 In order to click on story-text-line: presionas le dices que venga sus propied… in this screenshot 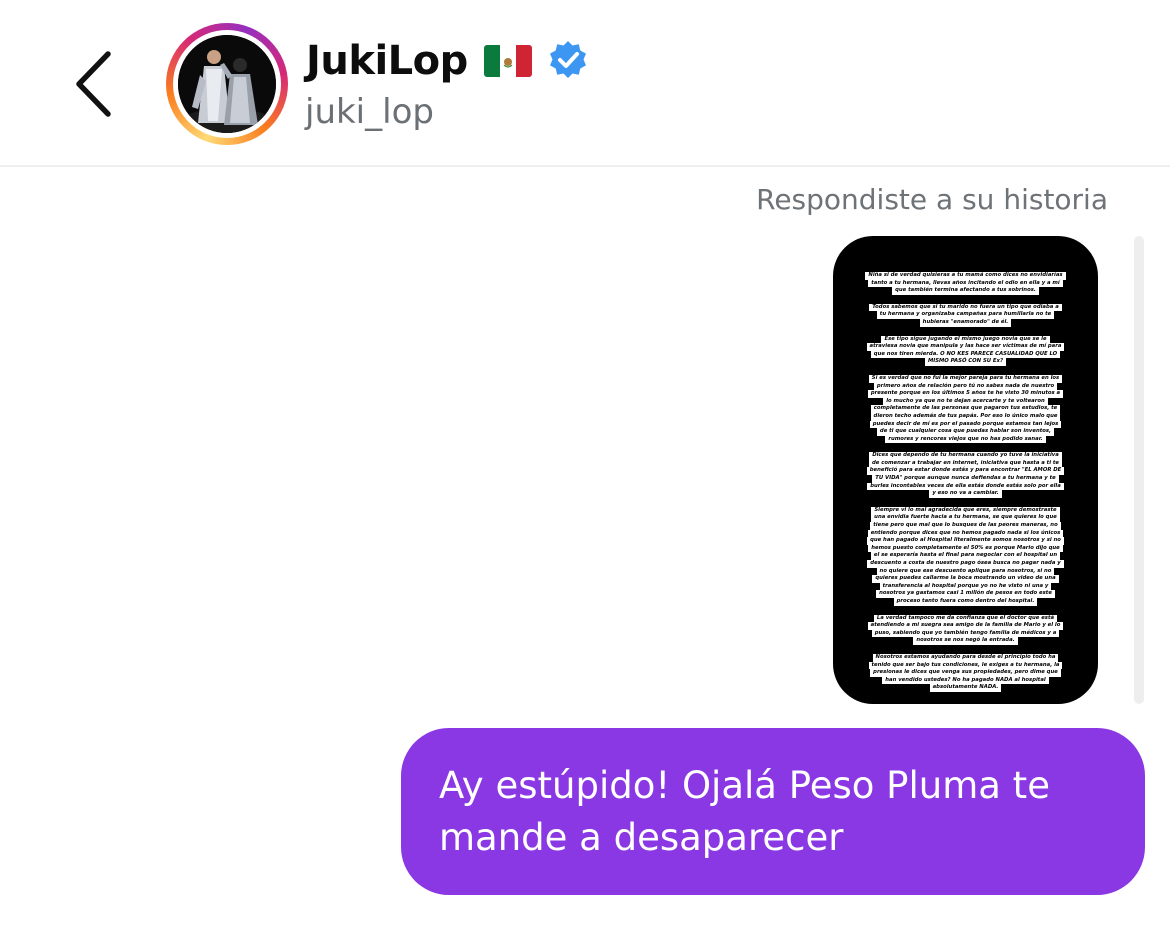, I will do `click(965, 673)`.